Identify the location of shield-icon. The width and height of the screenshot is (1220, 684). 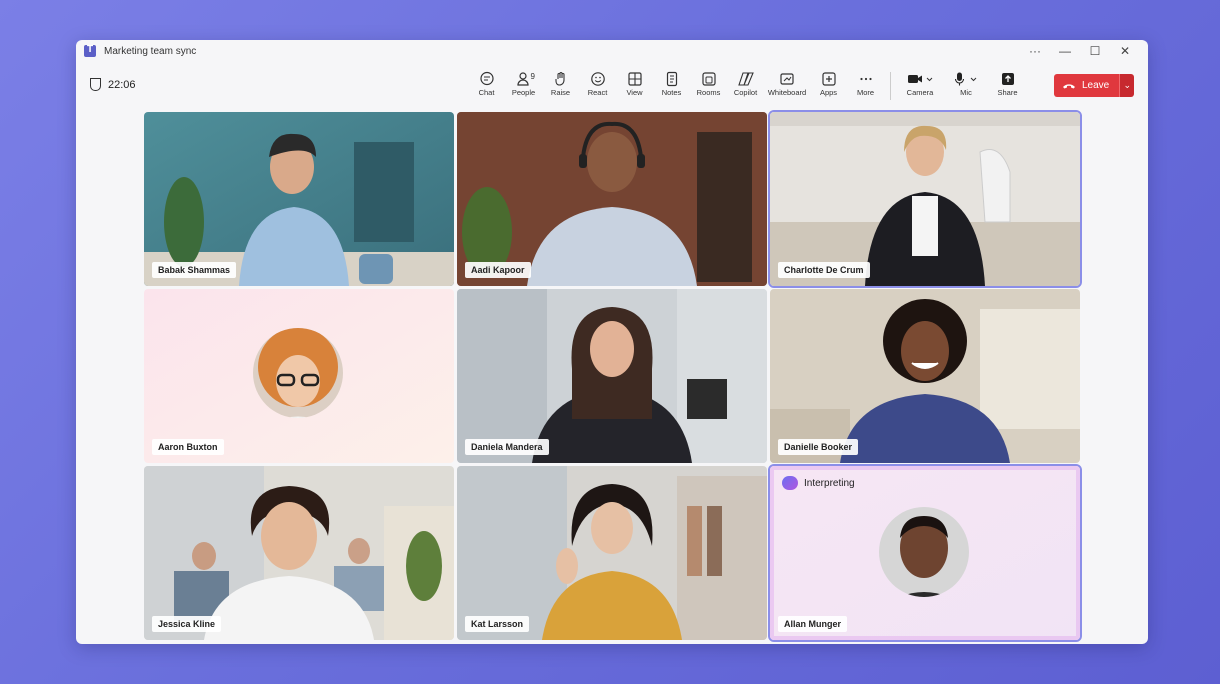
(95, 84).